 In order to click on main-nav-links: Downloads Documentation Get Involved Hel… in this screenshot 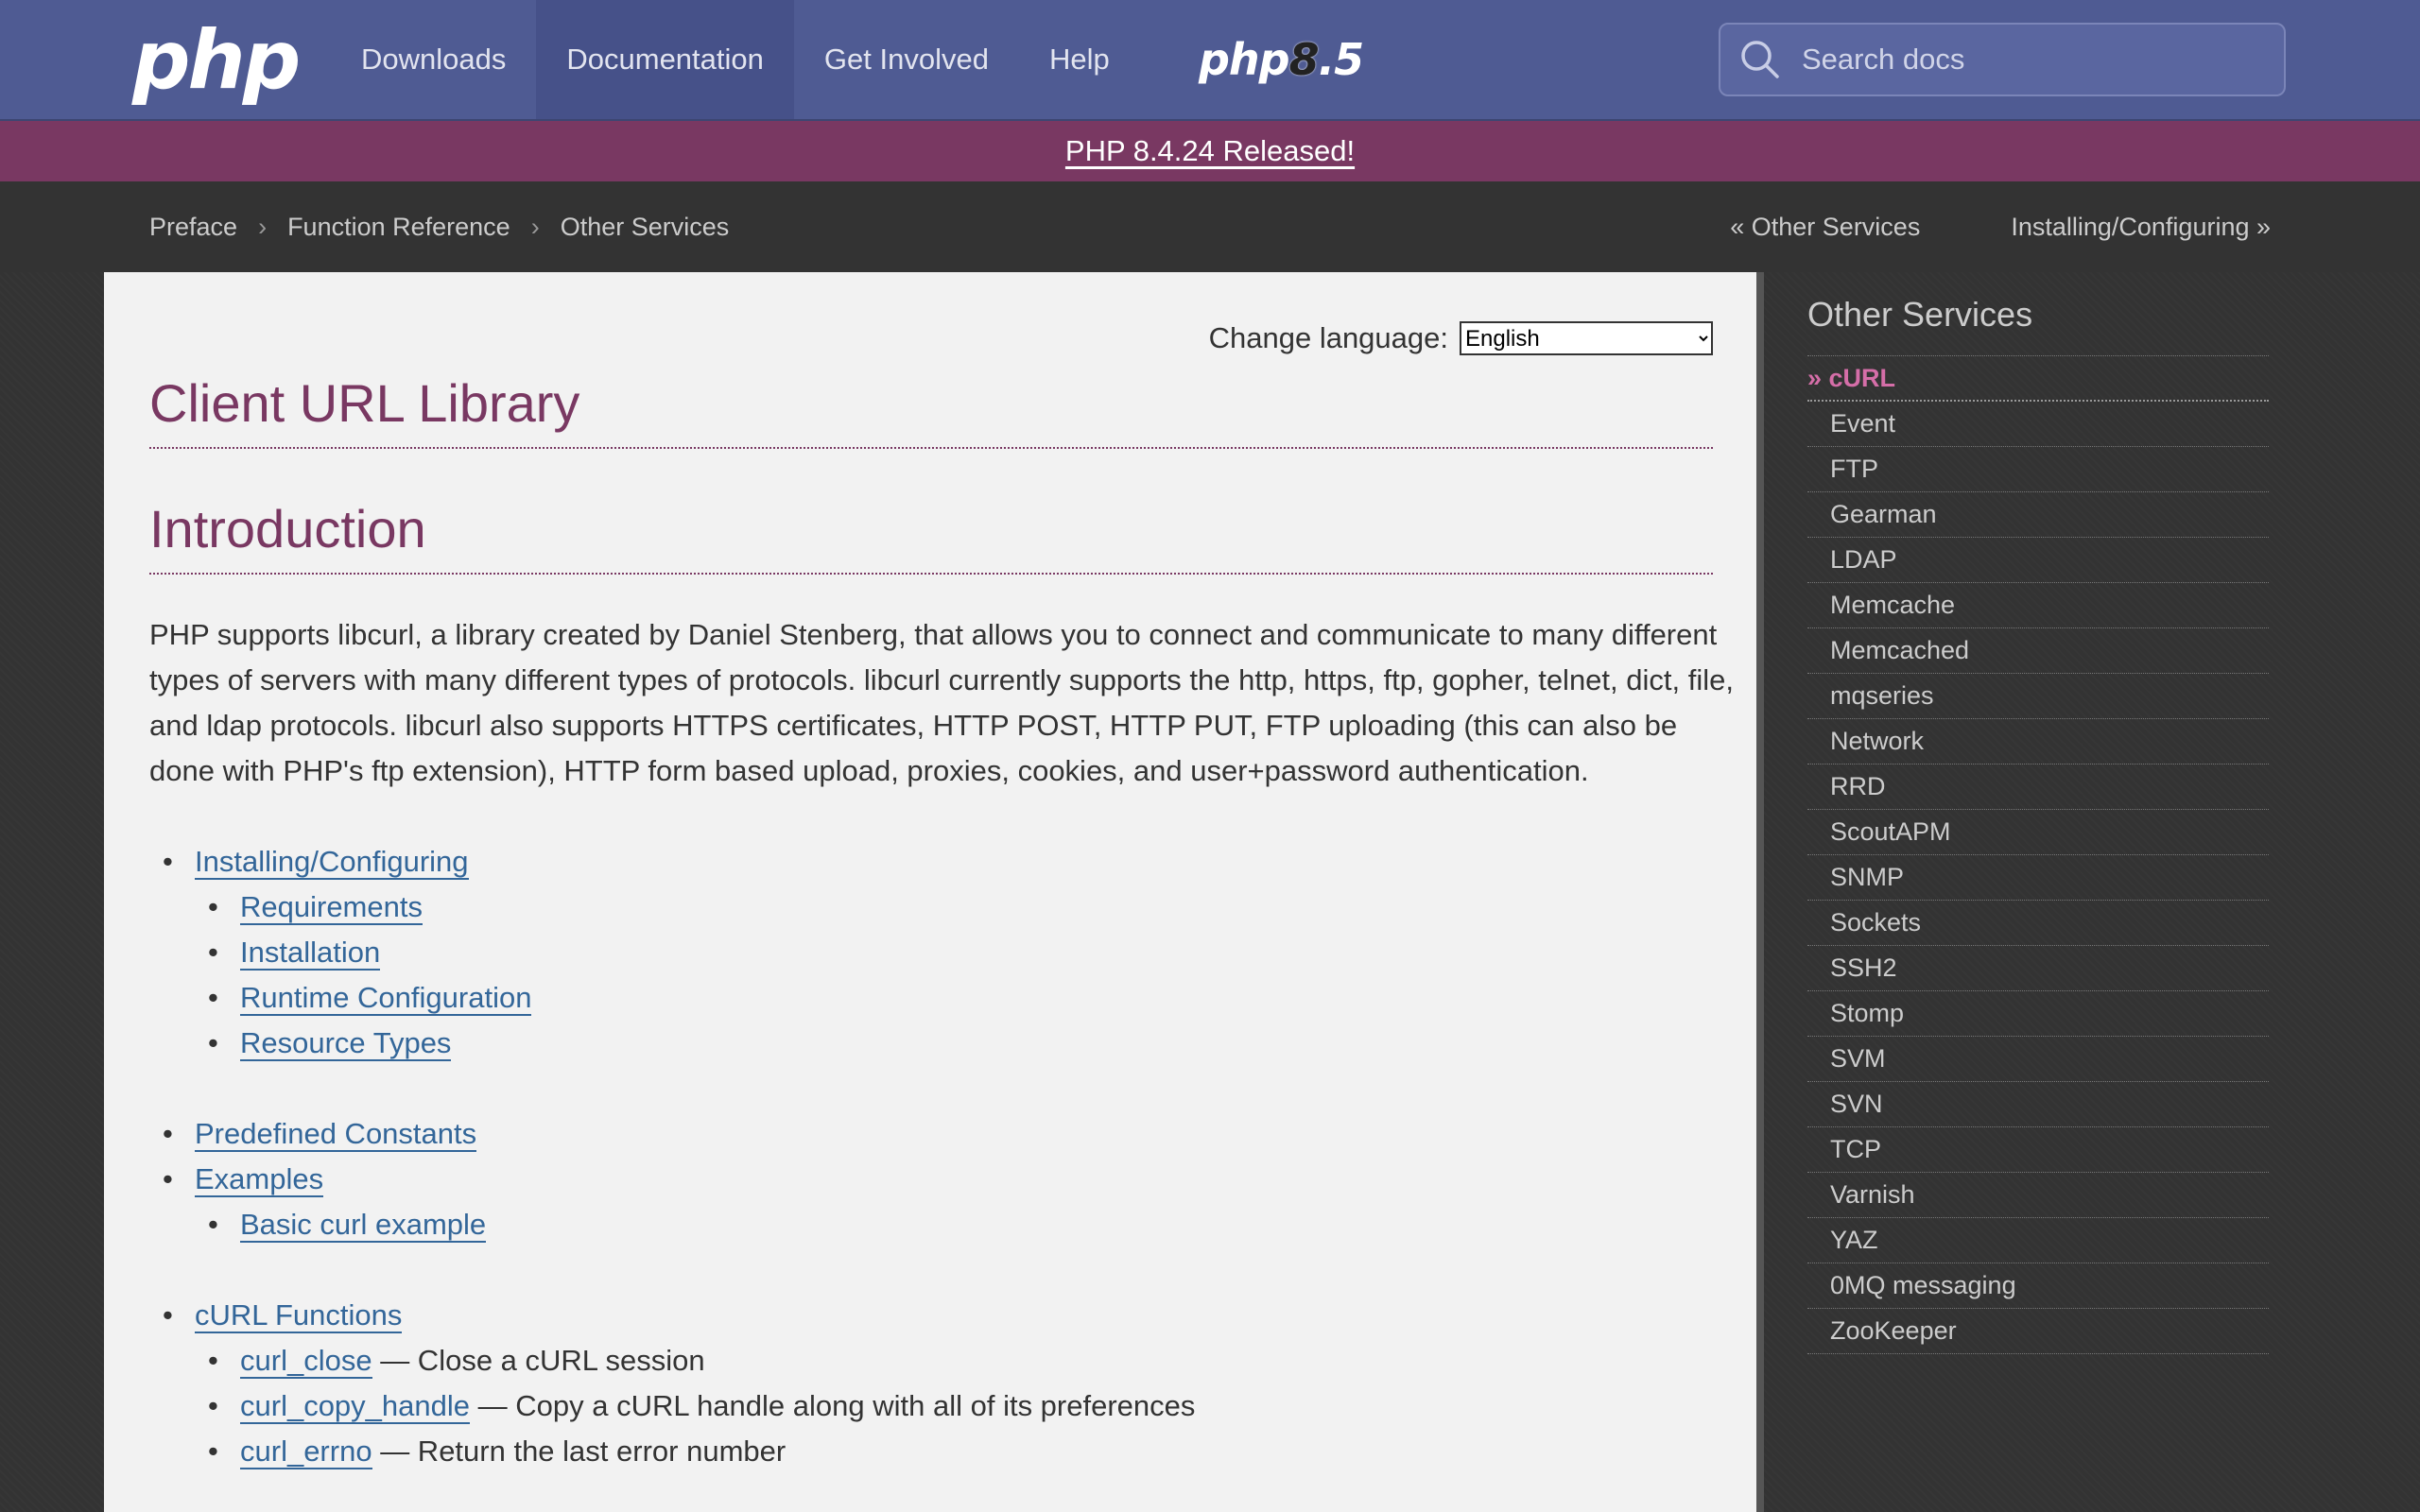, I will do `click(735, 59)`.